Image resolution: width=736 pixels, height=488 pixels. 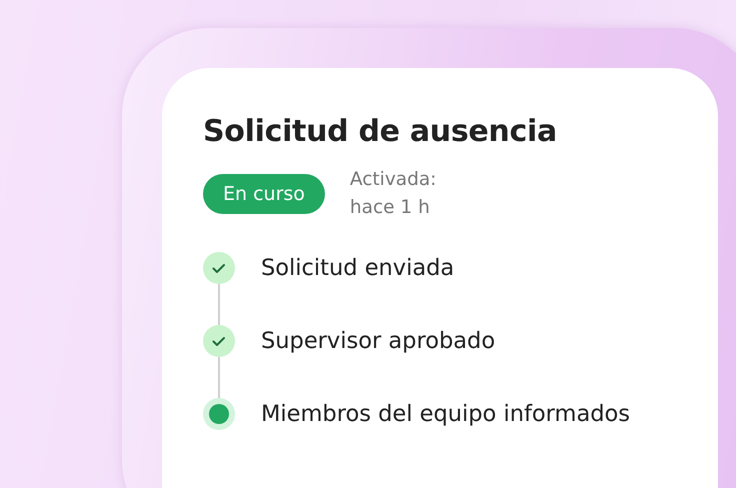 What do you see at coordinates (378, 341) in the screenshot?
I see `step-label: Supervisor aprobado` at bounding box center [378, 341].